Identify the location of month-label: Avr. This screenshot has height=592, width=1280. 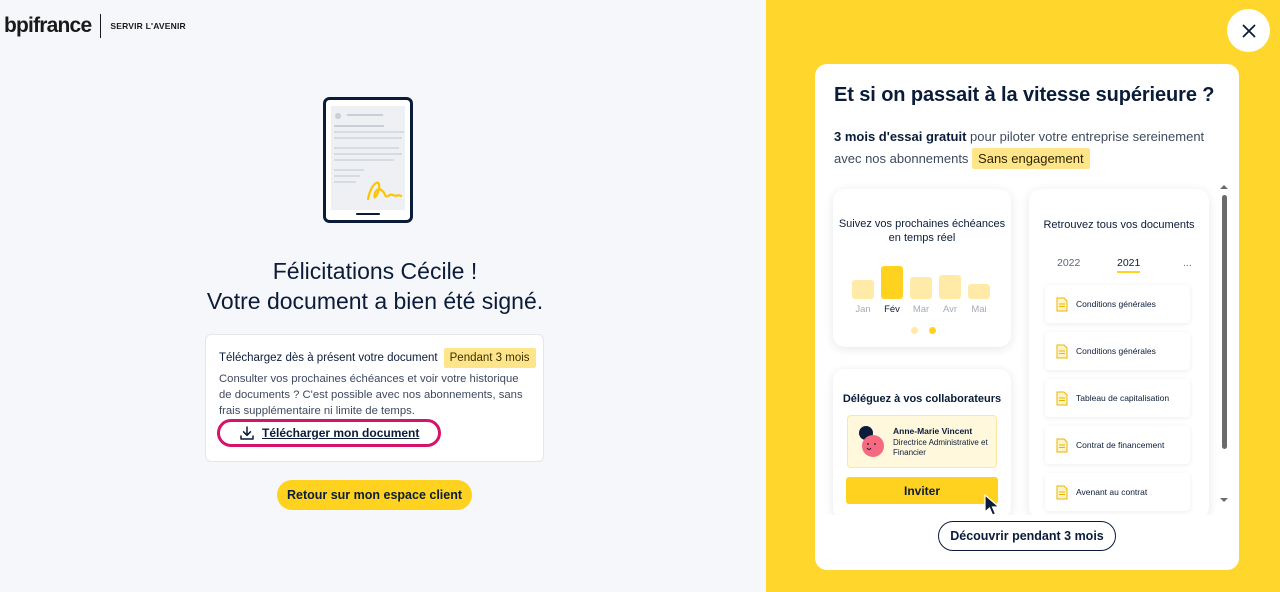
(950, 309).